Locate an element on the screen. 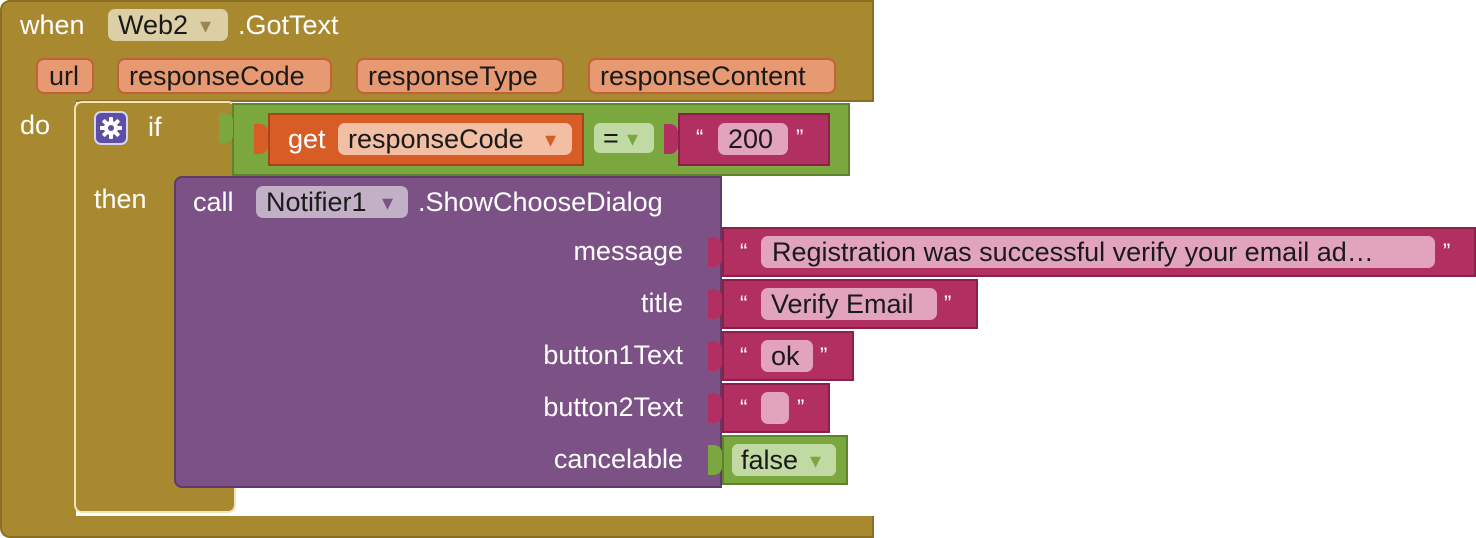 The image size is (1476, 538). event-block-left-spine is located at coordinates (38, 310).